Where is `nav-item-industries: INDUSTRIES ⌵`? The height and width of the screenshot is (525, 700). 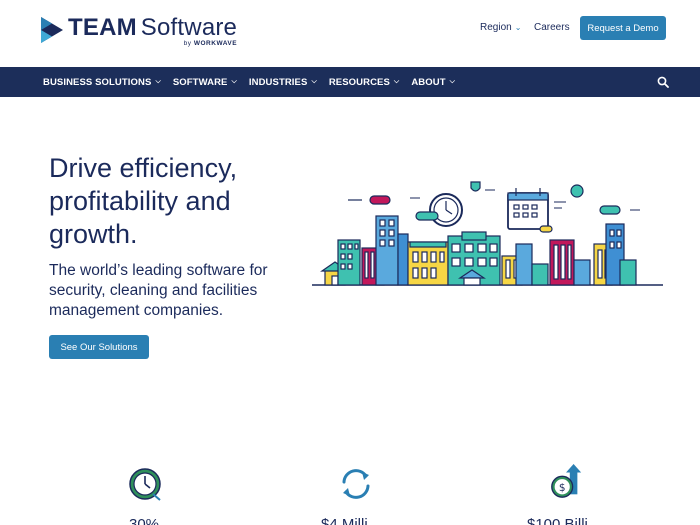
nav-item-industries: INDUSTRIES ⌵ is located at coordinates (283, 82).